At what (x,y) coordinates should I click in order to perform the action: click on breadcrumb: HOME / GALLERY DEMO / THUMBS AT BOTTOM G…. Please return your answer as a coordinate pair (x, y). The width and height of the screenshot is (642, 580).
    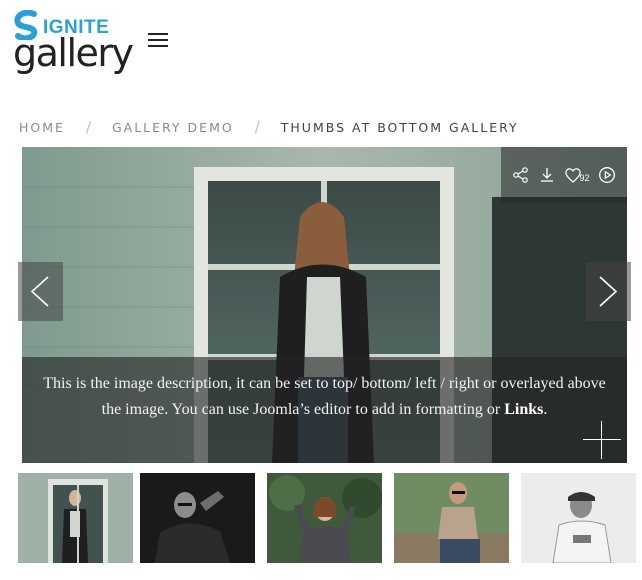
    Looking at the image, I should click on (269, 127).